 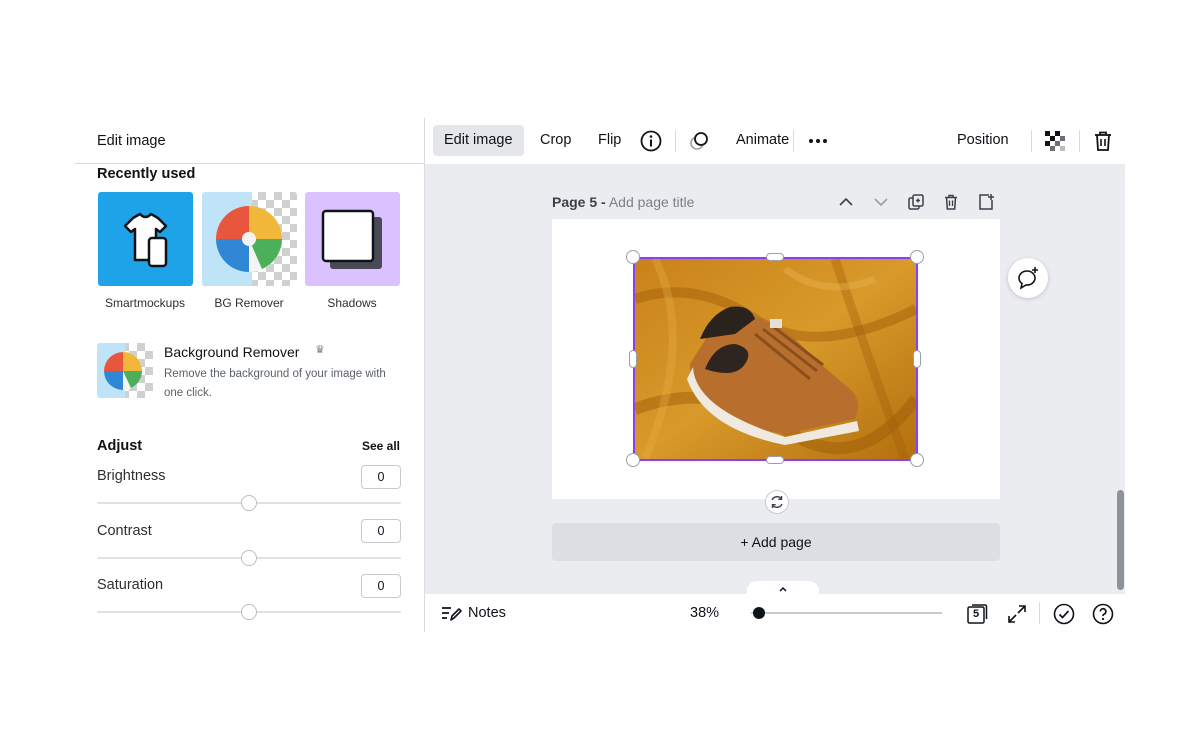 I want to click on contrast-label: Contrast, so click(x=124, y=531).